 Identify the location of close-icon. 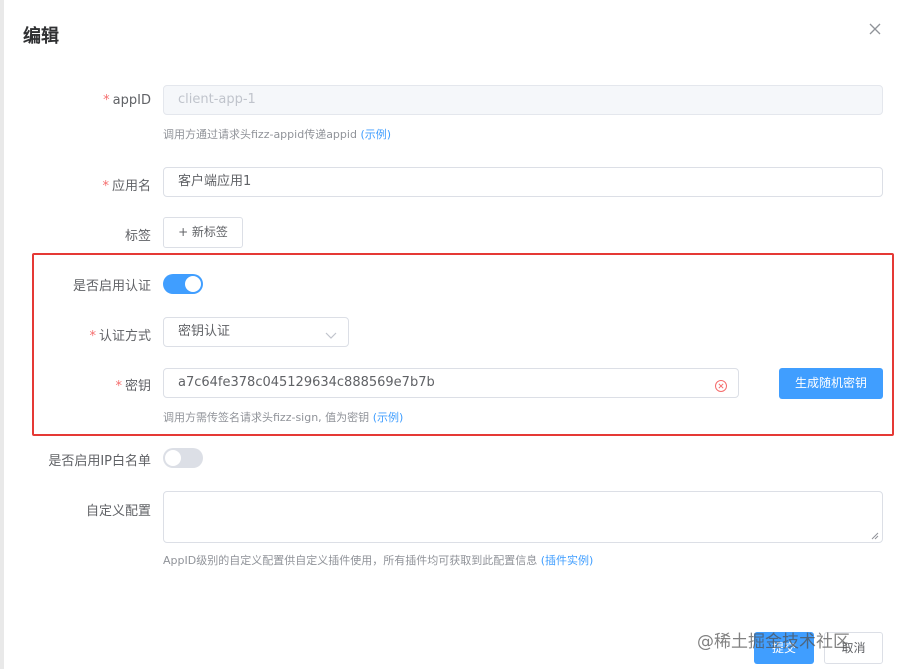
(875, 31).